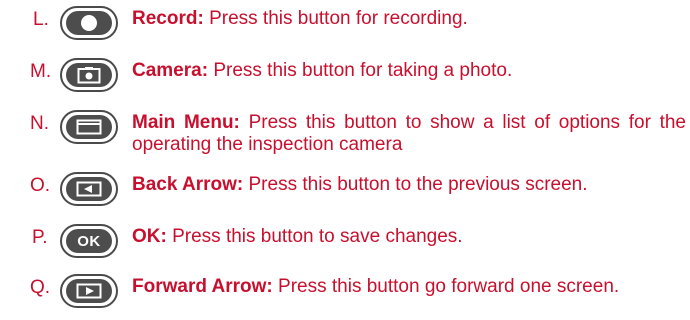 The height and width of the screenshot is (320, 690). I want to click on camera-icon, so click(89, 75).